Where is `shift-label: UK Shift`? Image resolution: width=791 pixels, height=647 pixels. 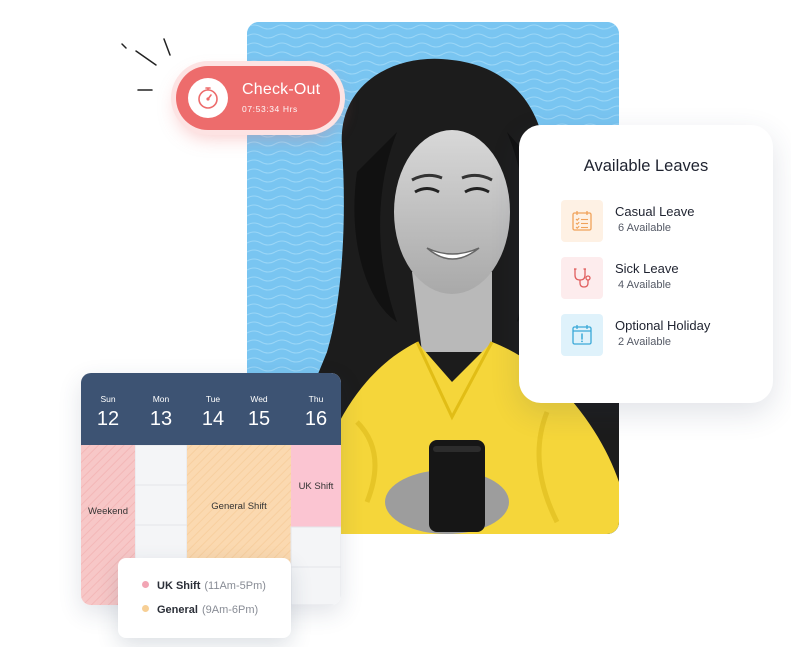
shift-label: UK Shift is located at coordinates (316, 486).